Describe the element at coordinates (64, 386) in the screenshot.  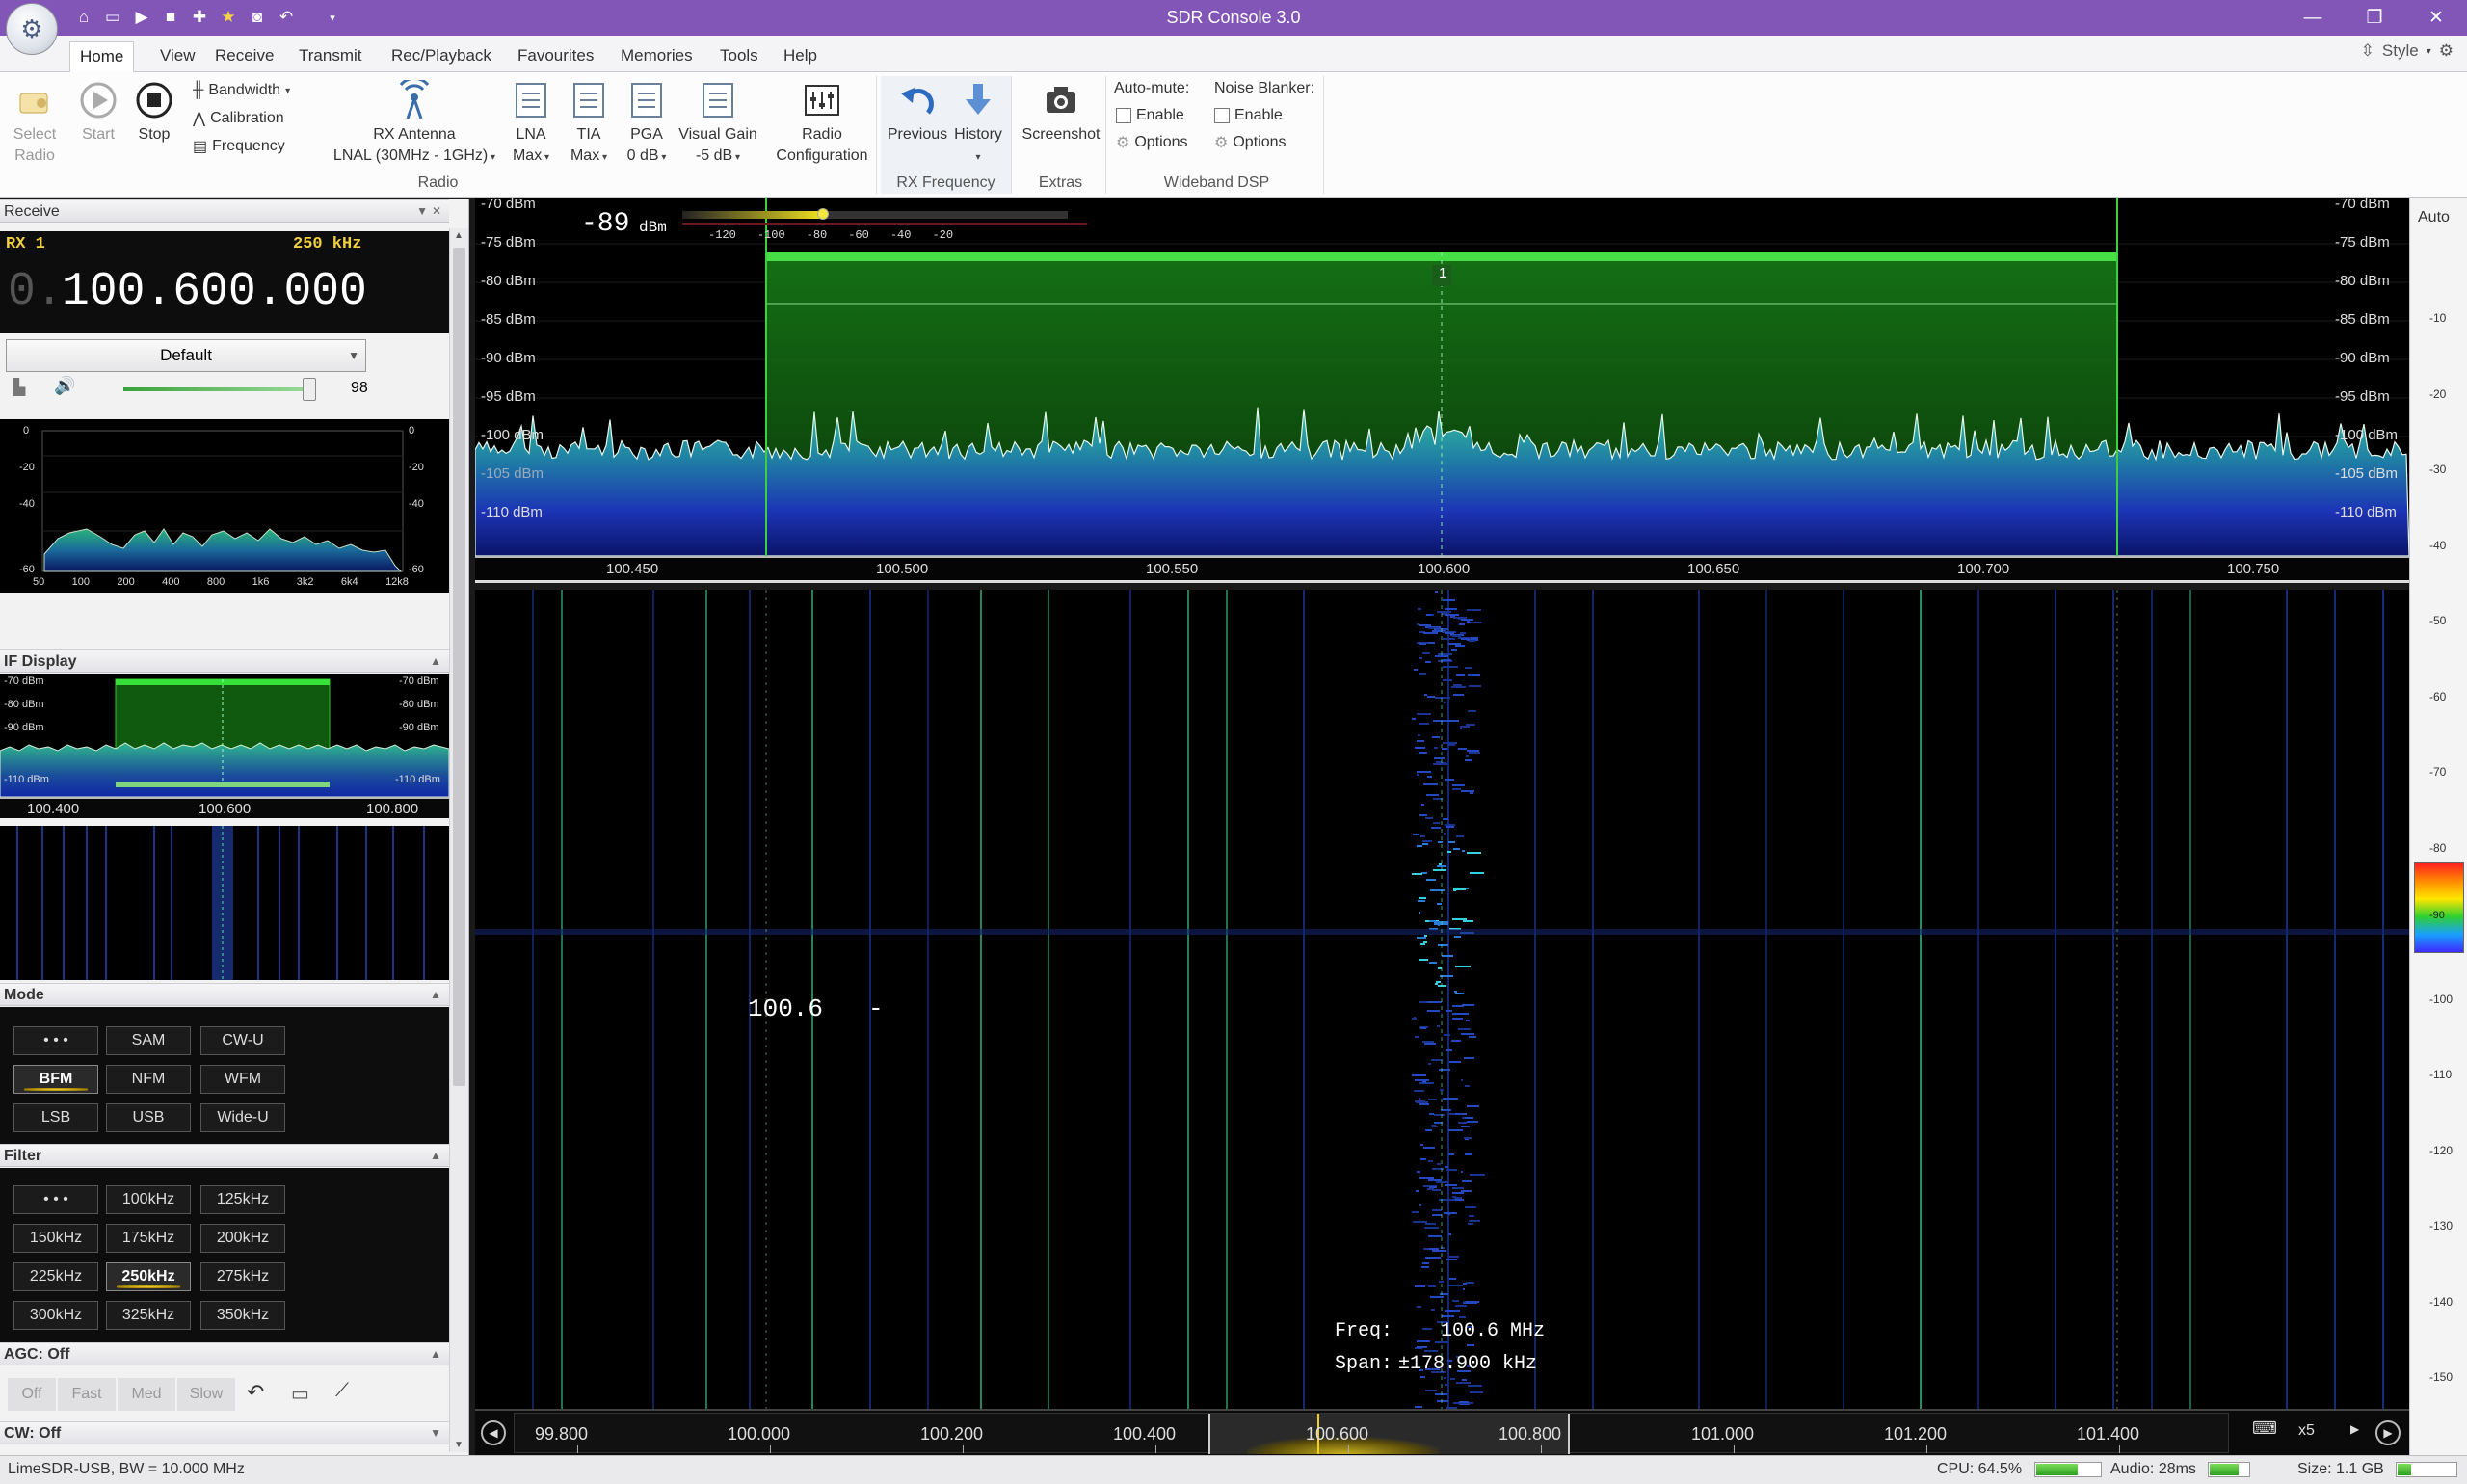
I see `speaker-icon: 🔊` at that location.